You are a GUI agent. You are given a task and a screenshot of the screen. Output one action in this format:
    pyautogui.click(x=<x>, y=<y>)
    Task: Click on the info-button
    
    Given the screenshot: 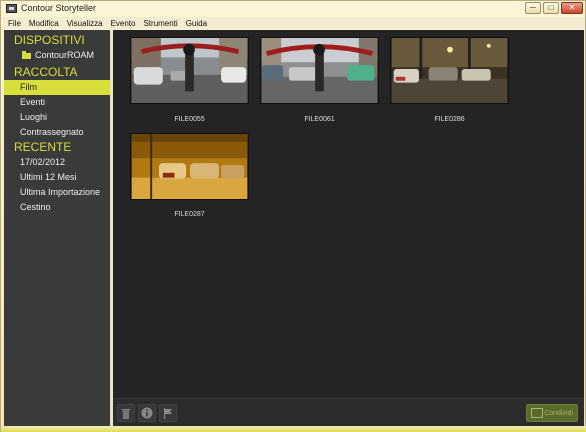 What is the action you would take?
    pyautogui.click(x=147, y=413)
    